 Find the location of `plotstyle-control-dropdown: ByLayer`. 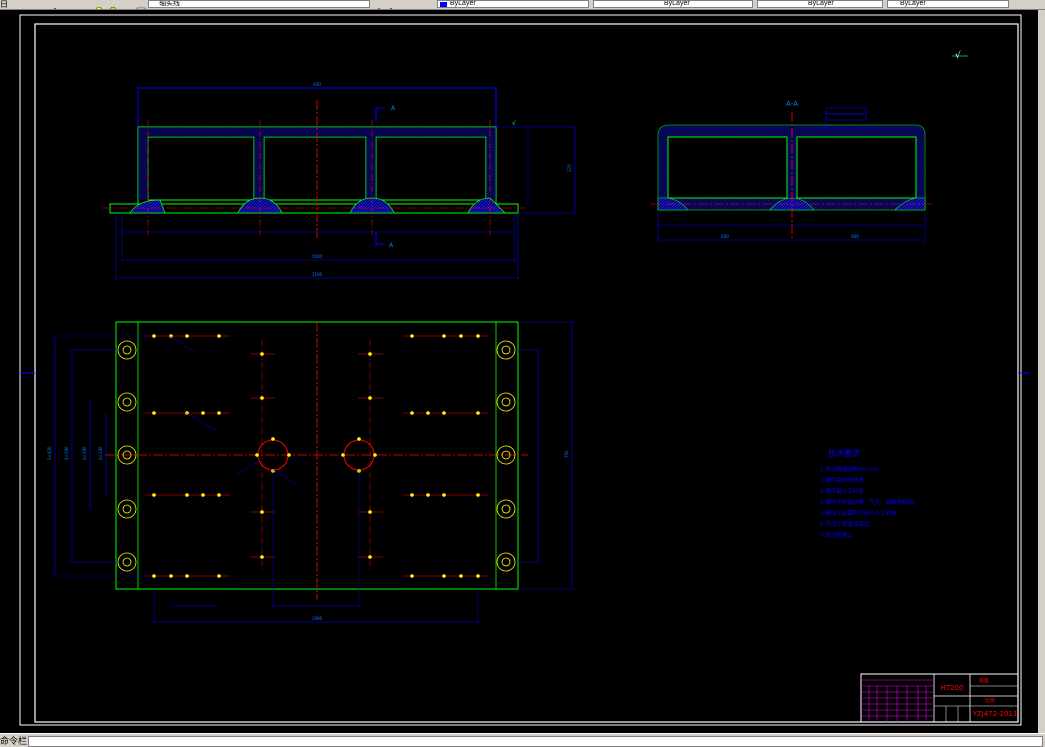

plotstyle-control-dropdown: ByLayer is located at coordinates (948, 4).